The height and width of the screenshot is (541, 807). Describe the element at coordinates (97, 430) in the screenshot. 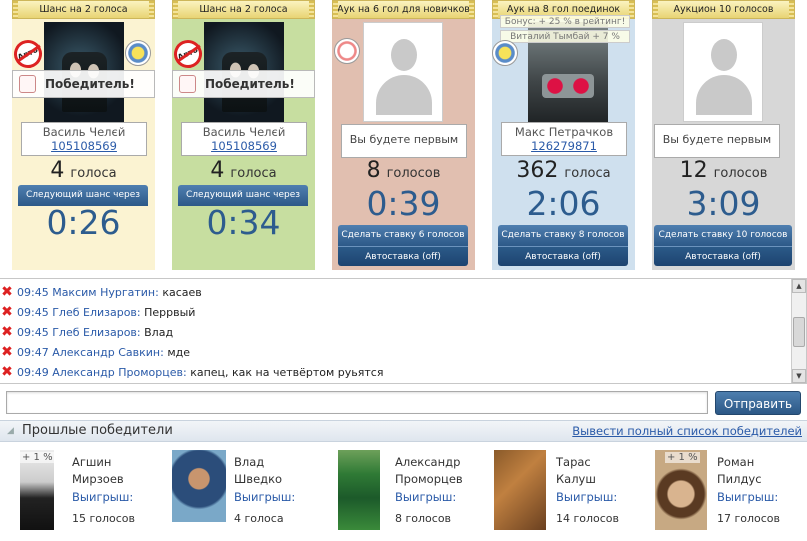

I see `past-winners-title: Прошлые победители` at that location.